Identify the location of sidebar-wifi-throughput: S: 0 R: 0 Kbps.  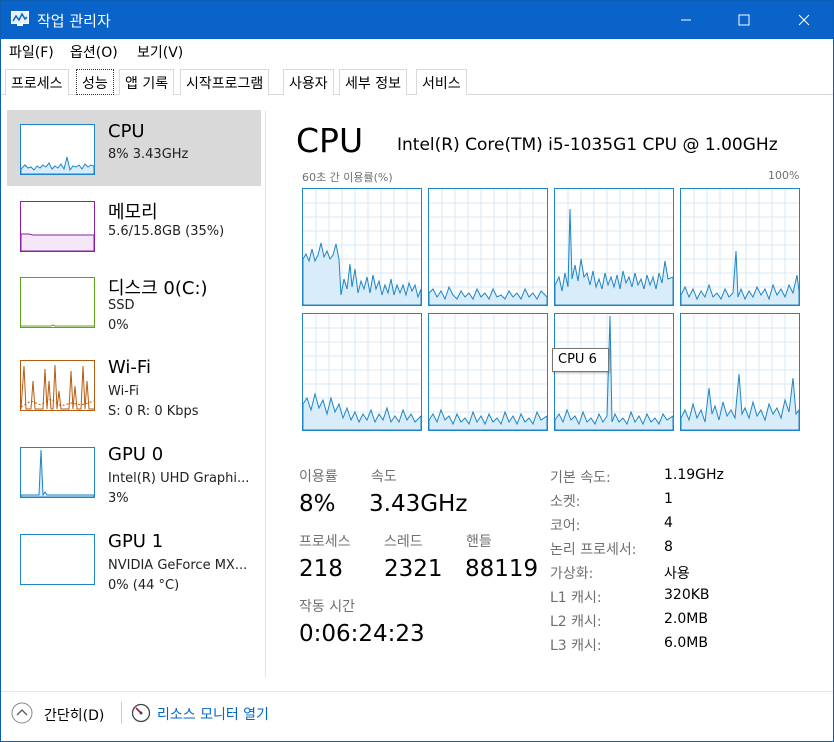
(153, 411).